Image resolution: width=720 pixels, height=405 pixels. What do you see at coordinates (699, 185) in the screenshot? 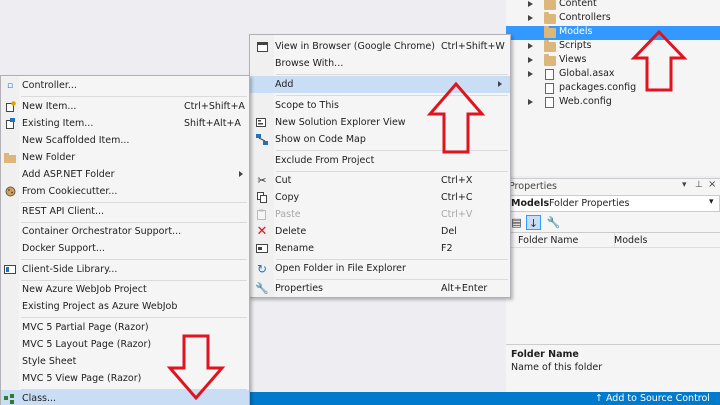
I see `pin-icon: ⊥` at bounding box center [699, 185].